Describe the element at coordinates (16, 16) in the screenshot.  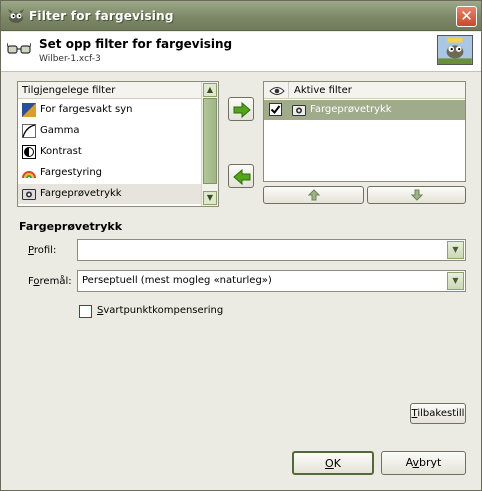
I see `gimp-logo-icon` at that location.